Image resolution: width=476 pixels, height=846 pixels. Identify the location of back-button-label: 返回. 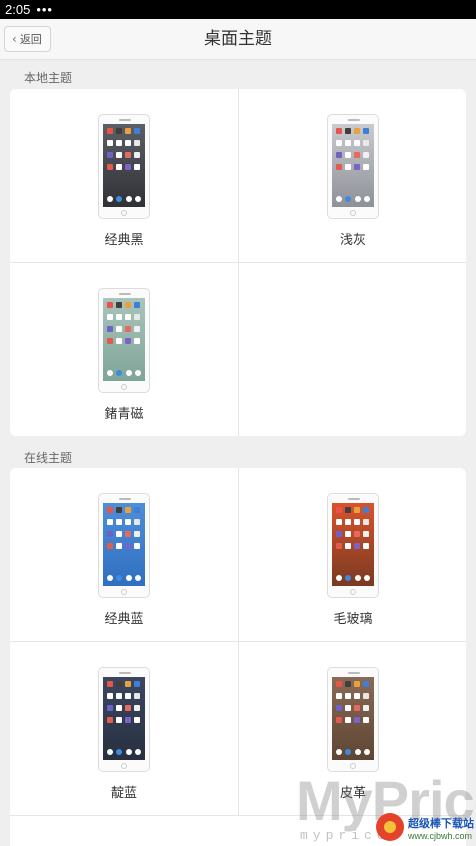
(30, 39).